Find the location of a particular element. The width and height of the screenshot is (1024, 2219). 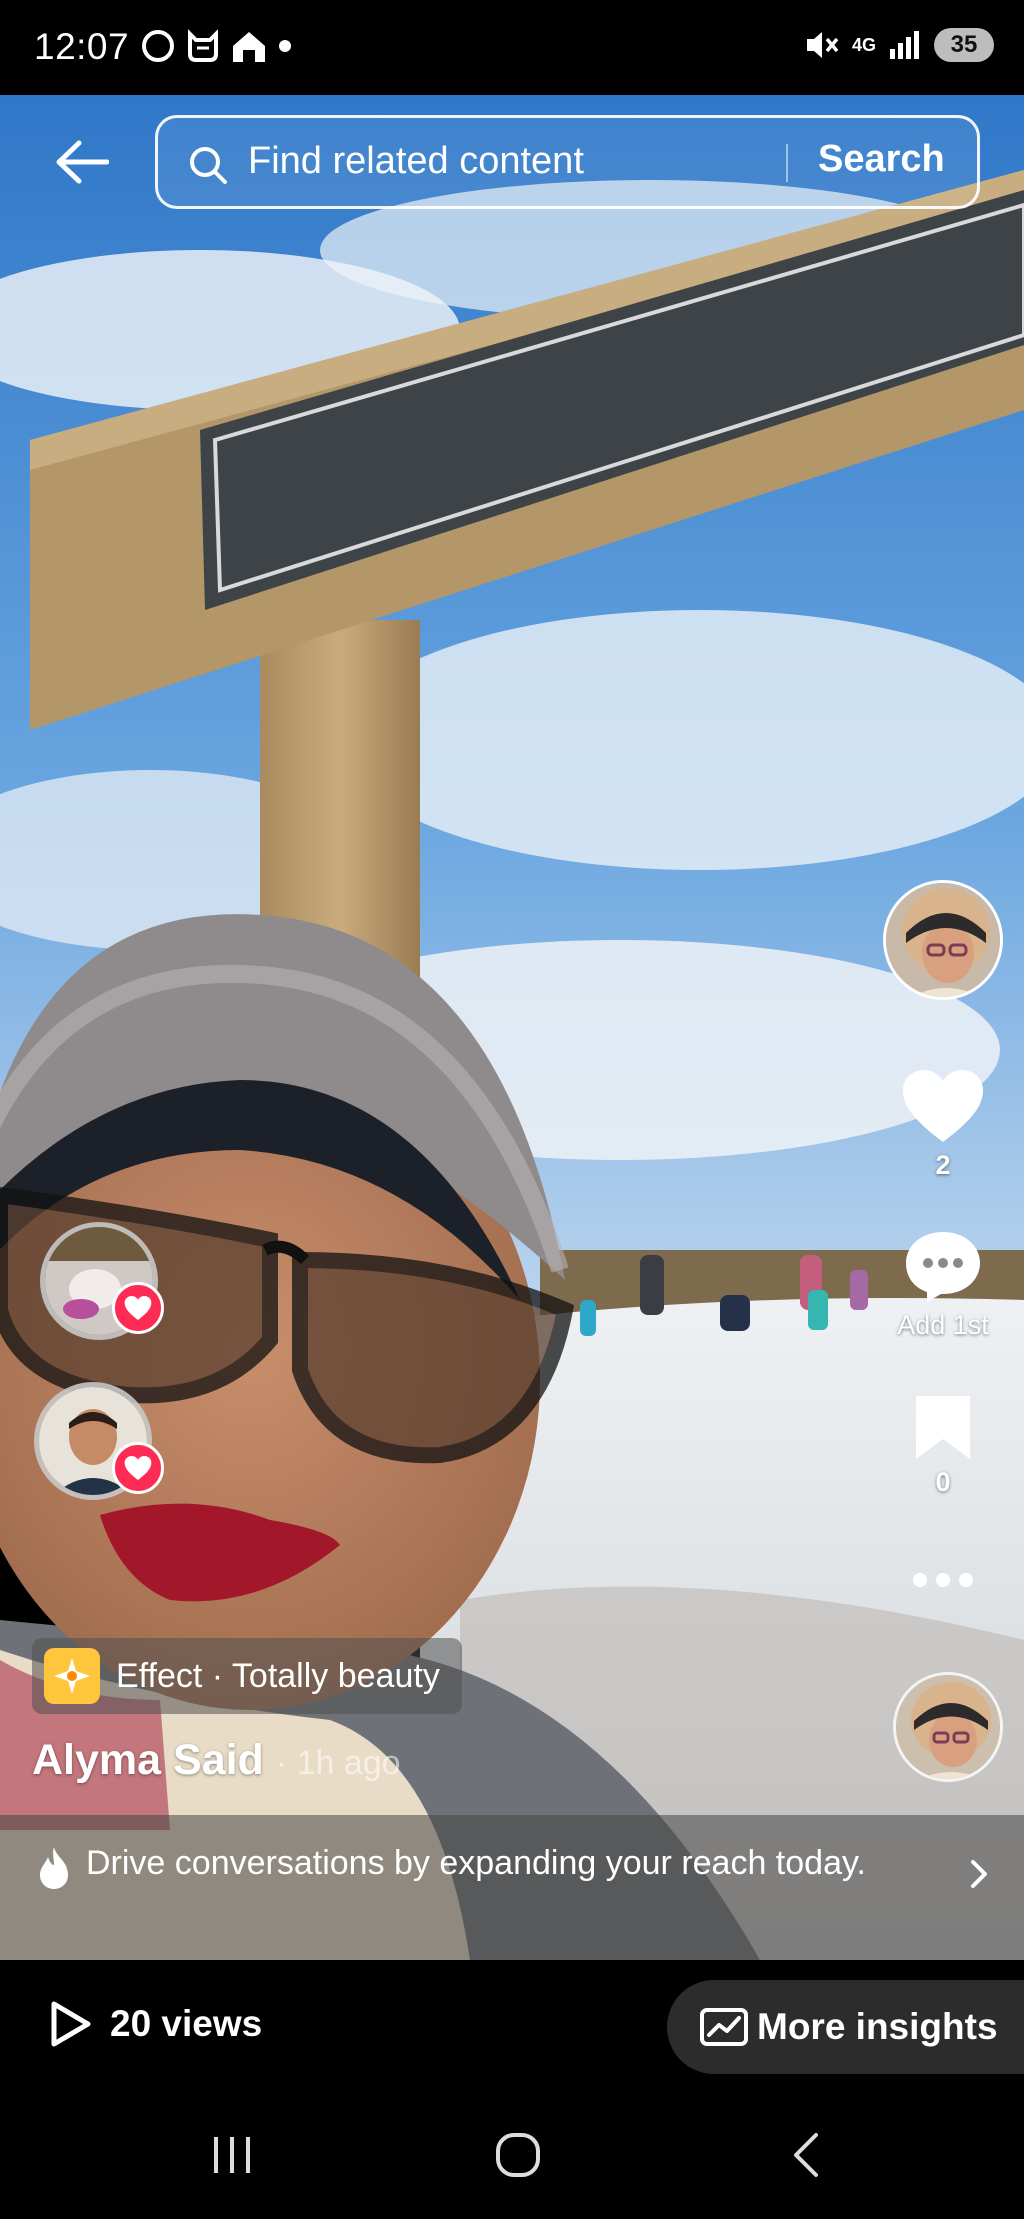

more-dots-icon is located at coordinates (943, 1580).